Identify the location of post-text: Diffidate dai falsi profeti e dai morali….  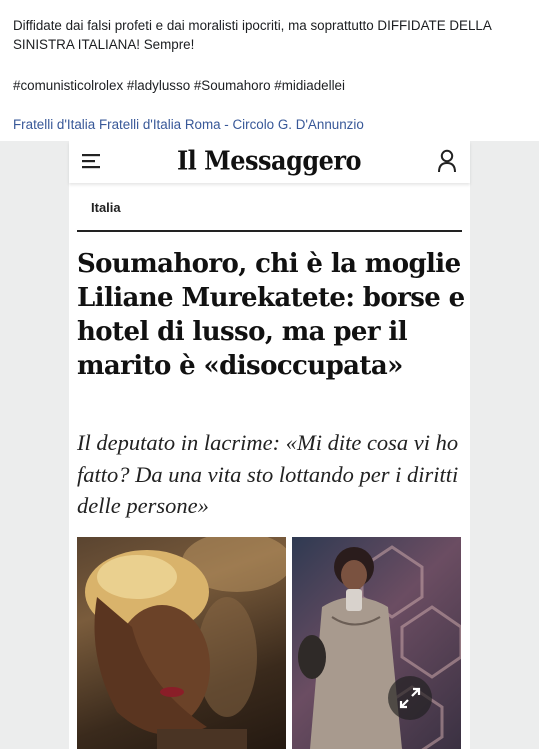
(252, 35).